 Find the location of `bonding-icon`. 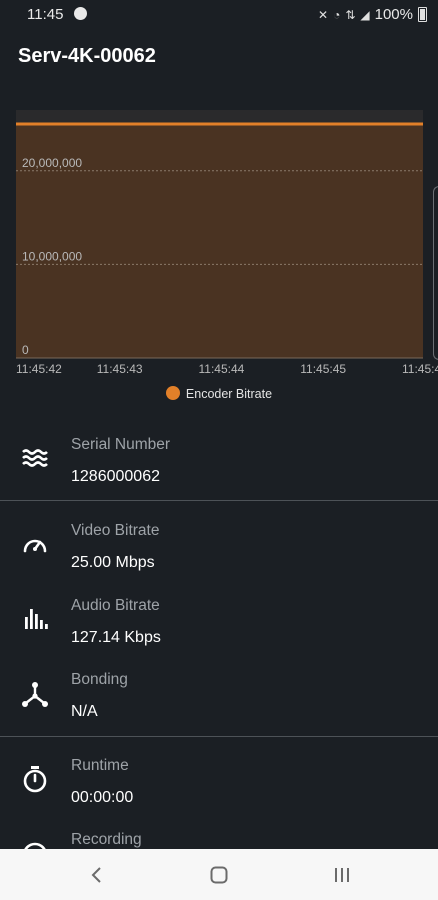

bonding-icon is located at coordinates (35, 694).